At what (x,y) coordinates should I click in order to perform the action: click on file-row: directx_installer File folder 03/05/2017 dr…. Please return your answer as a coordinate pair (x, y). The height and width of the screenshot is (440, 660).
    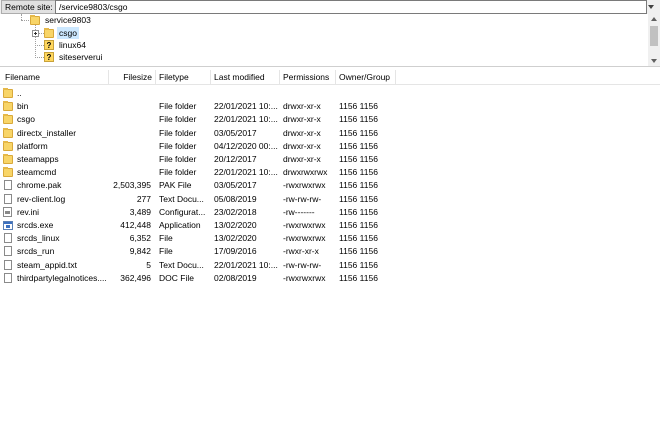
    Looking at the image, I should click on (330, 133).